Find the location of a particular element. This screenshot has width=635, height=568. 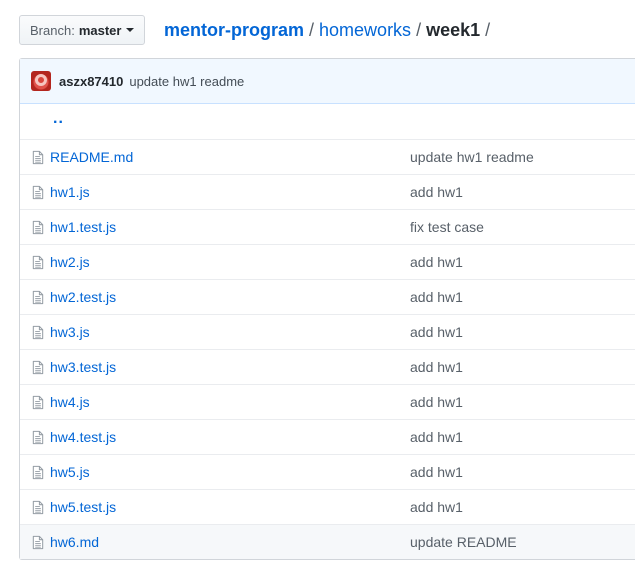

file-name-cell: hw3.test.js is located at coordinates (230, 367).